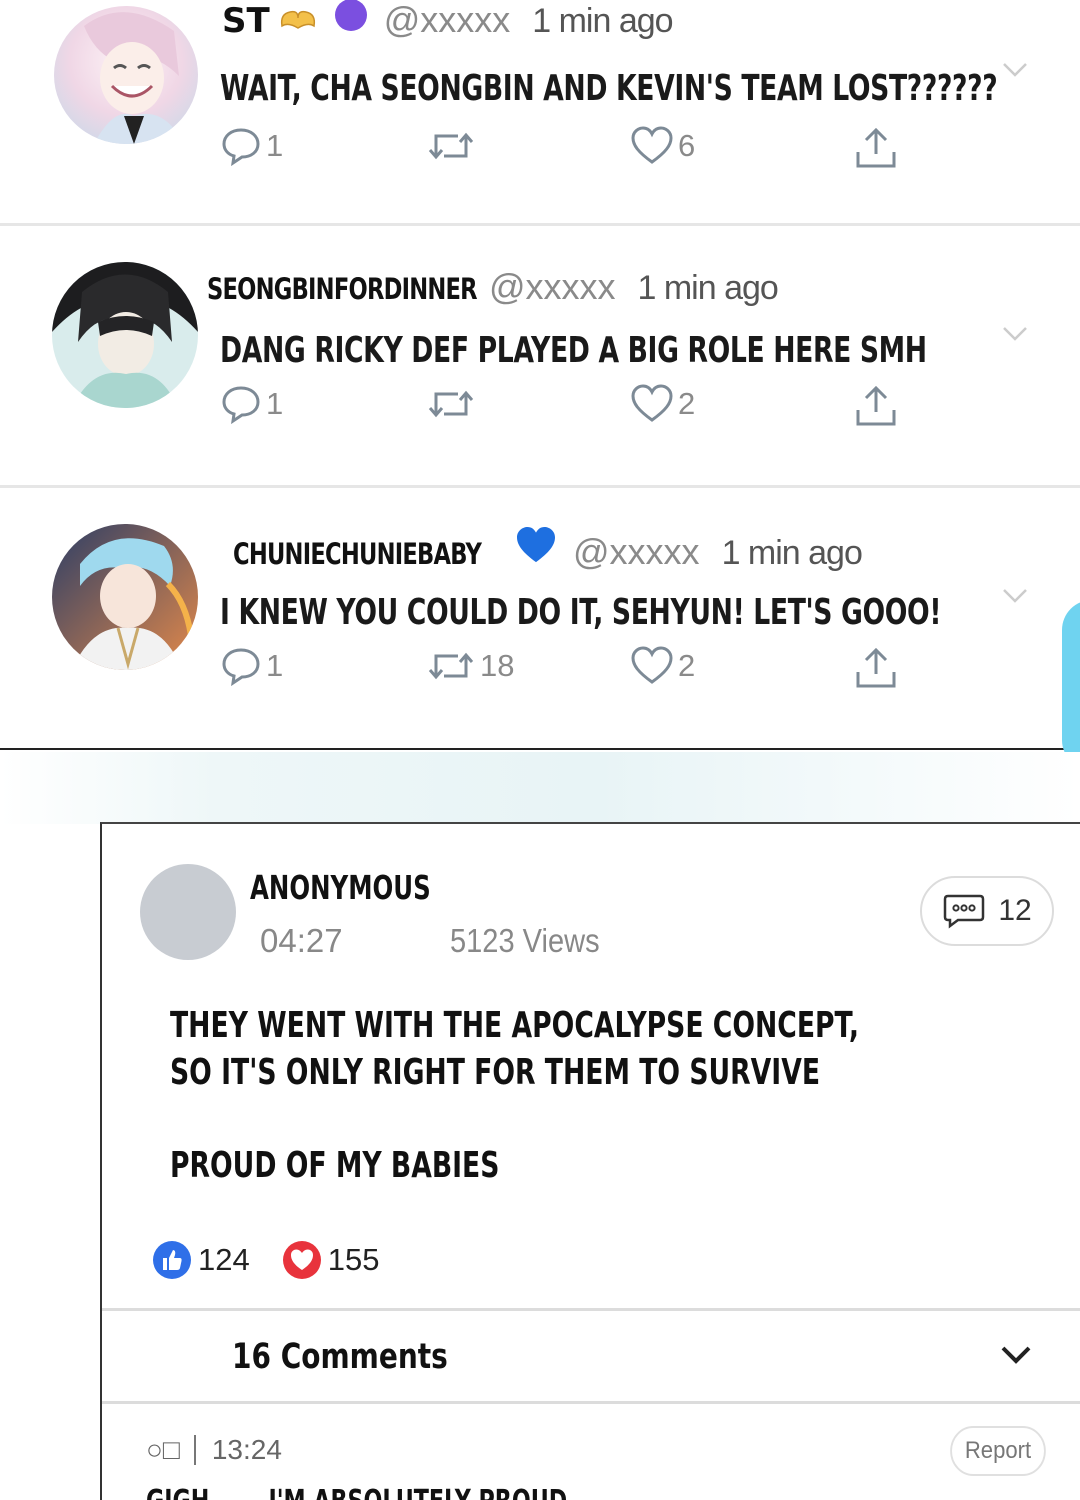  I want to click on tweet-actions: 1 18 2, so click(570, 668).